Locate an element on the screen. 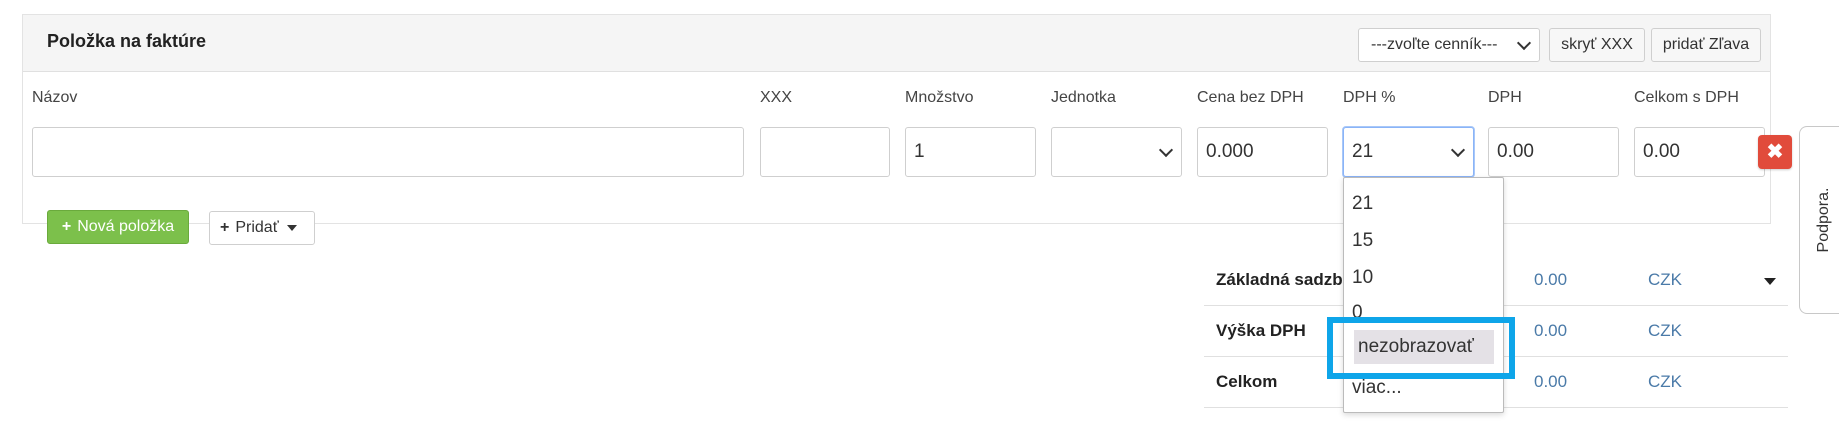 The image size is (1839, 423). support-tab: Podpora. is located at coordinates (1819, 220).